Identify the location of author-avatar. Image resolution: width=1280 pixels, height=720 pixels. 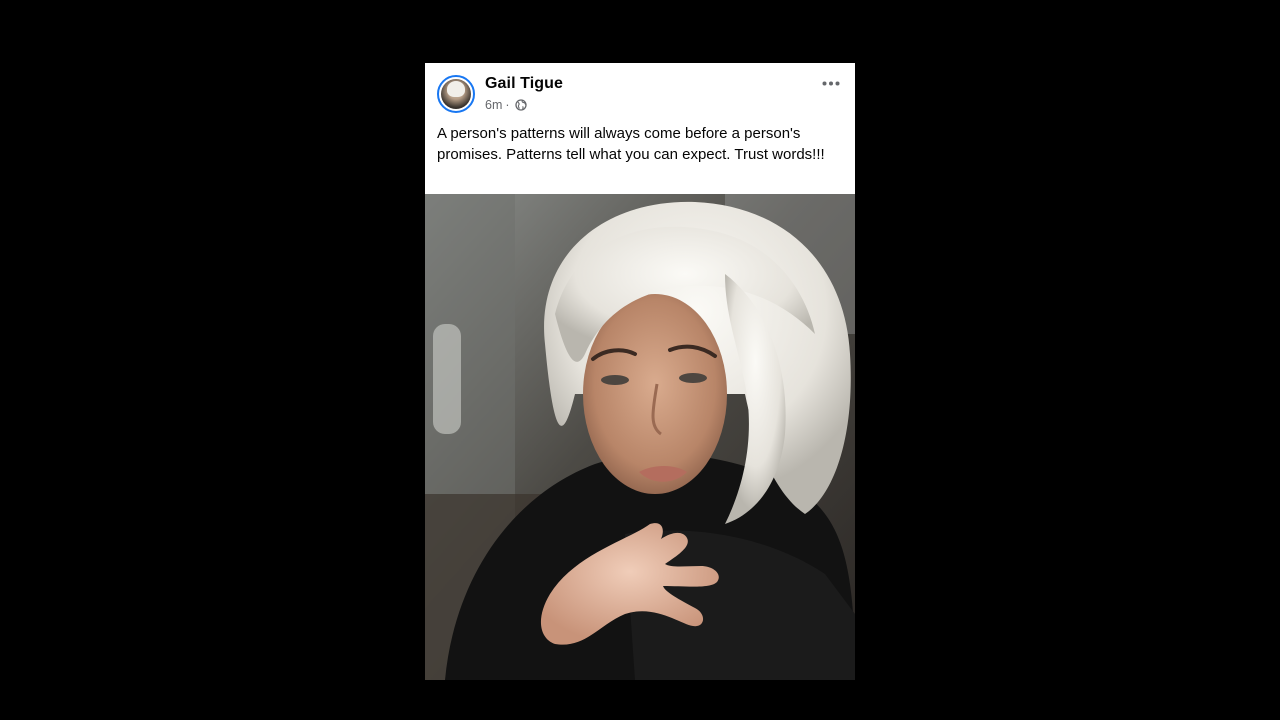
(456, 94).